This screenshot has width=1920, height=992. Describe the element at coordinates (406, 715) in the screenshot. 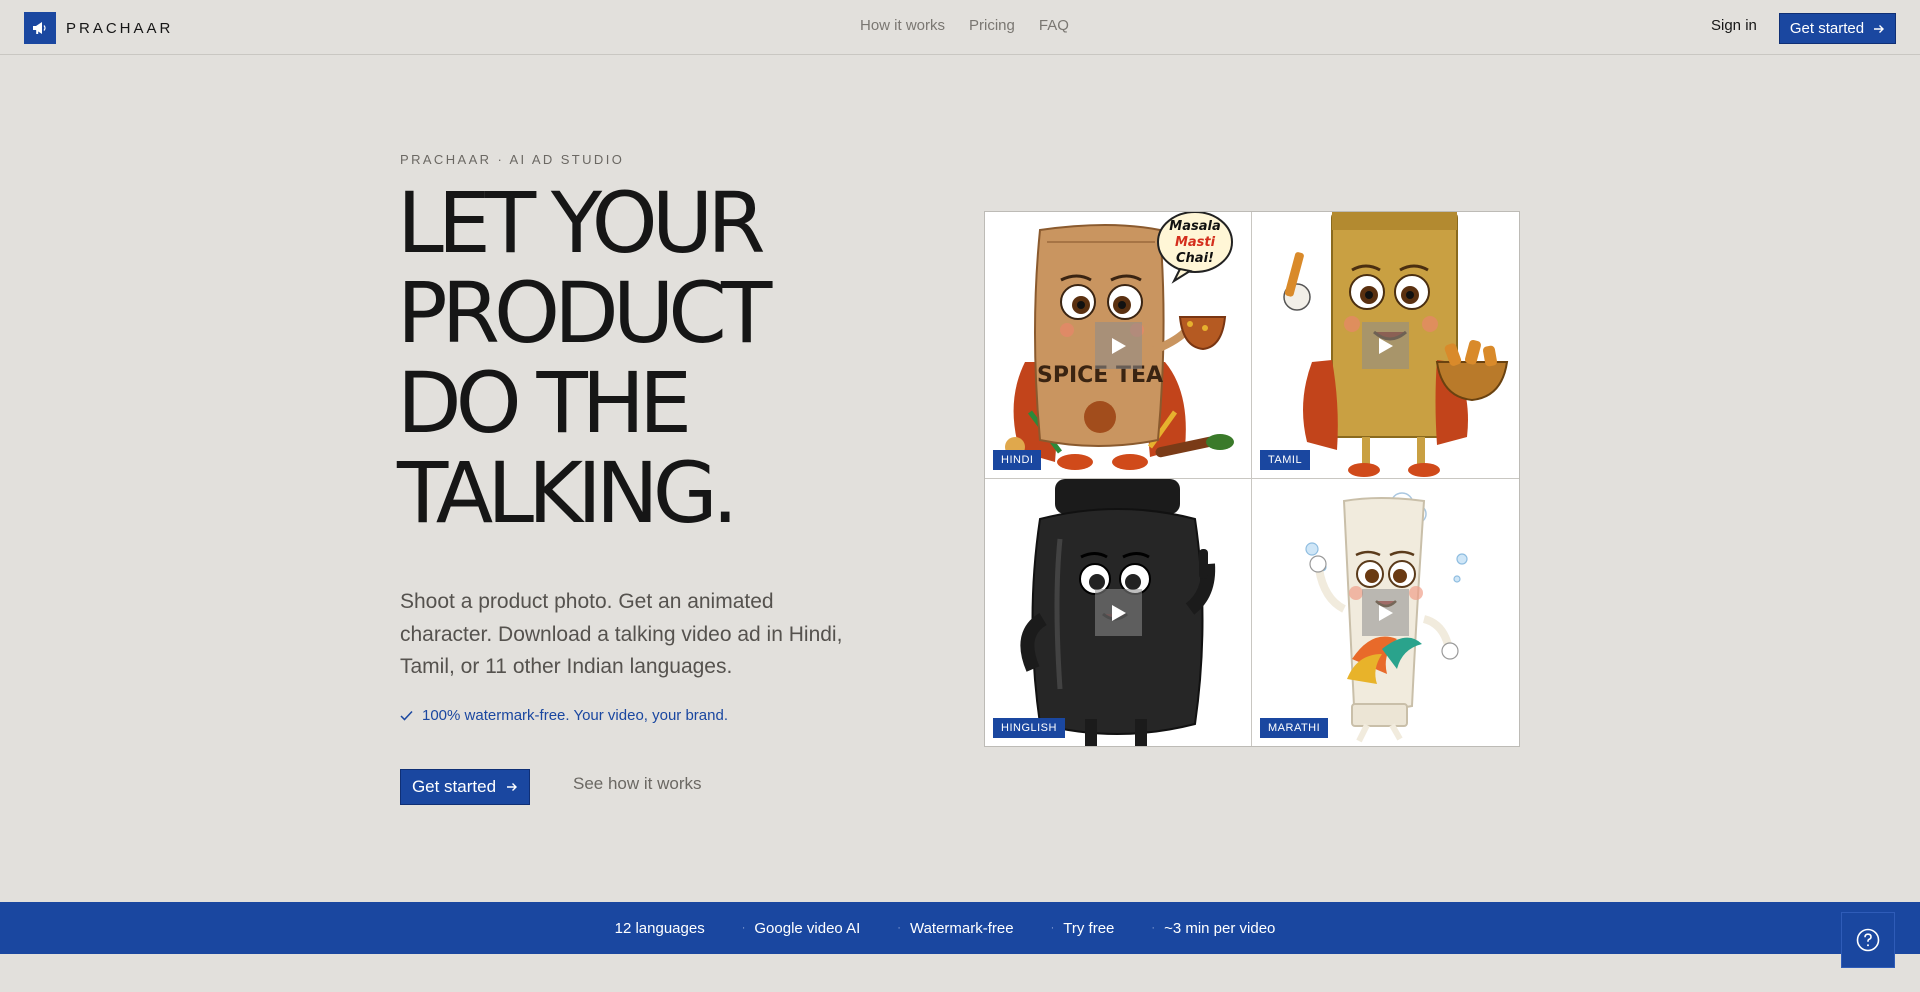

I see `checkmark-icon` at that location.